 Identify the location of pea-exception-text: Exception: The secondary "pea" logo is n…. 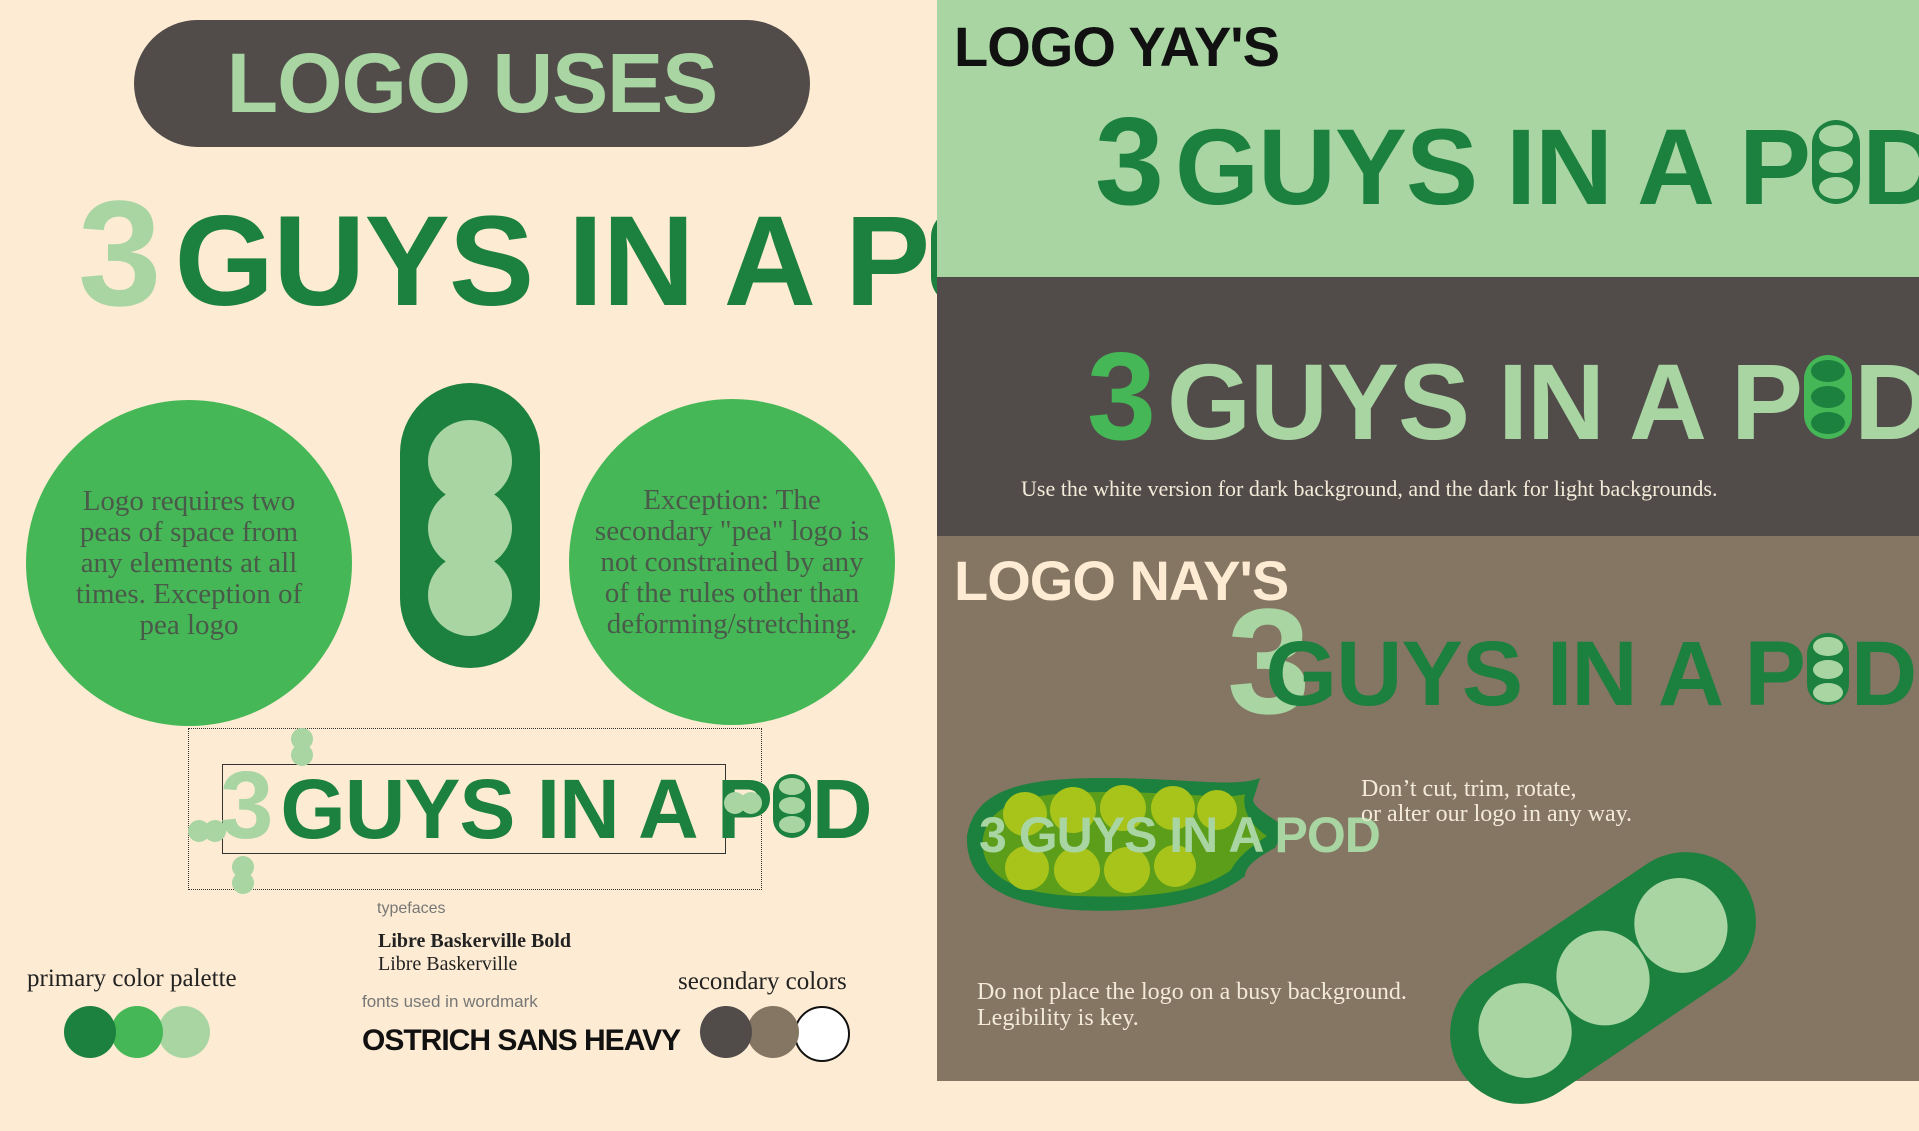
(732, 561).